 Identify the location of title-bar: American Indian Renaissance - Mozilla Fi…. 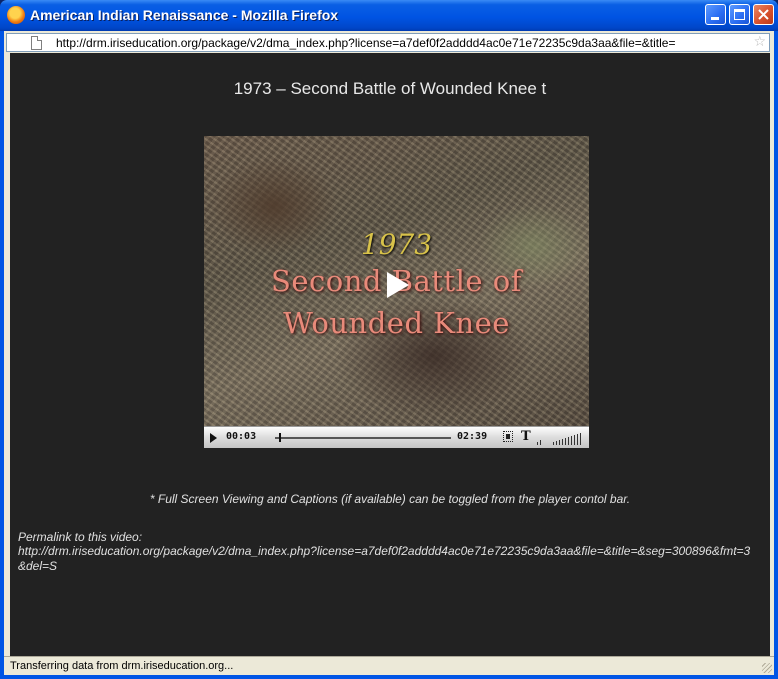
(389, 15).